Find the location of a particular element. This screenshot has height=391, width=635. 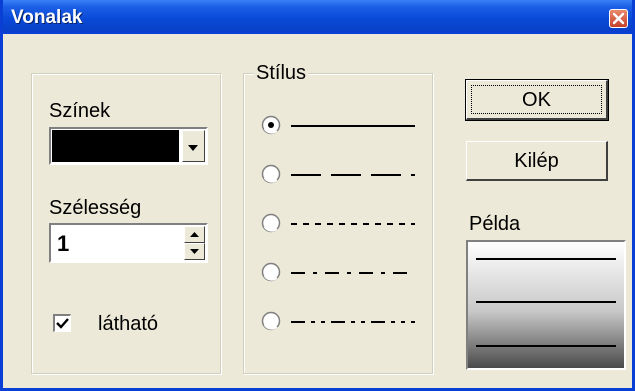

spin-down-button is located at coordinates (194, 251).